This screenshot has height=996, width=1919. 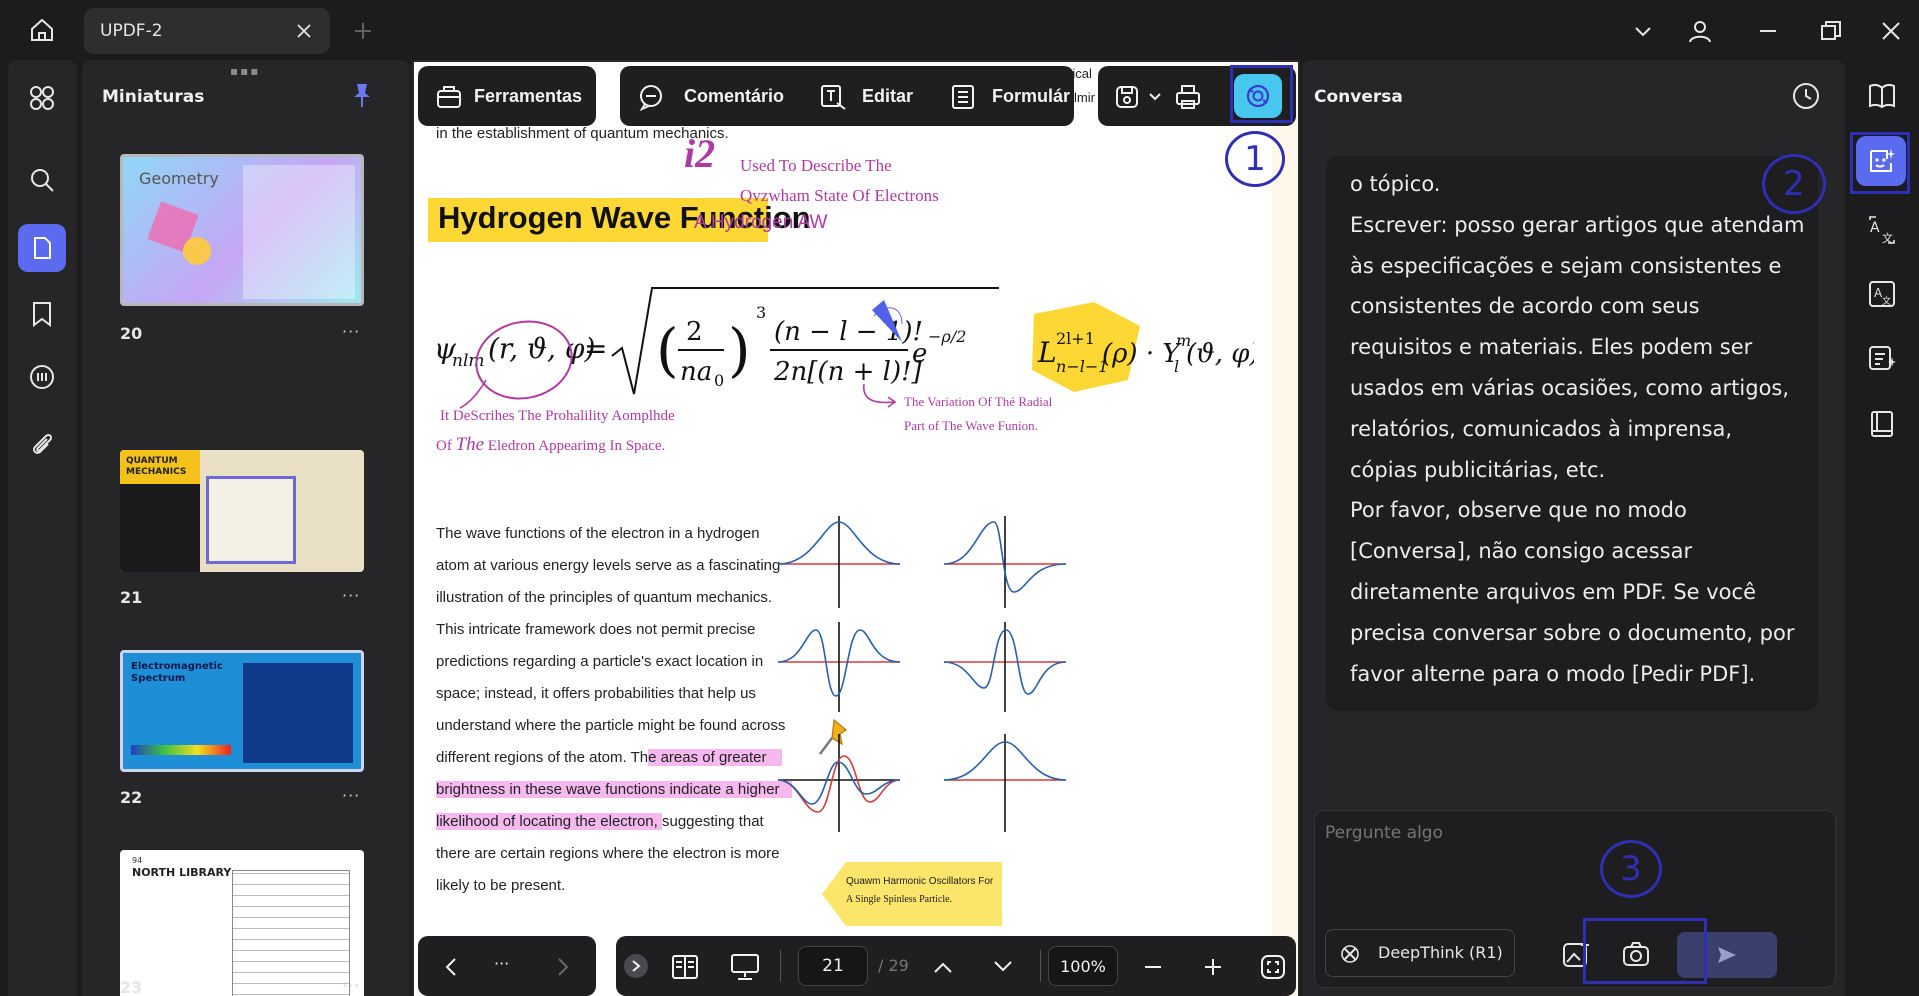 What do you see at coordinates (1083, 966) in the screenshot?
I see `zoom-level-input: 100%` at bounding box center [1083, 966].